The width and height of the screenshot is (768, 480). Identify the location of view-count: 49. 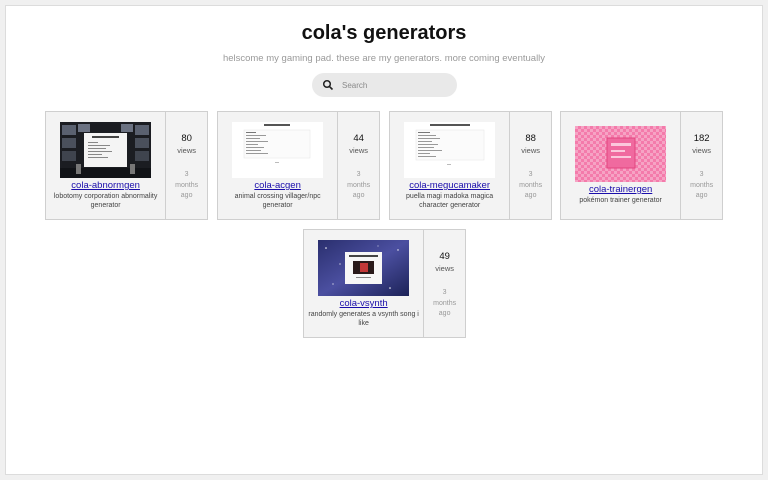
(444, 256).